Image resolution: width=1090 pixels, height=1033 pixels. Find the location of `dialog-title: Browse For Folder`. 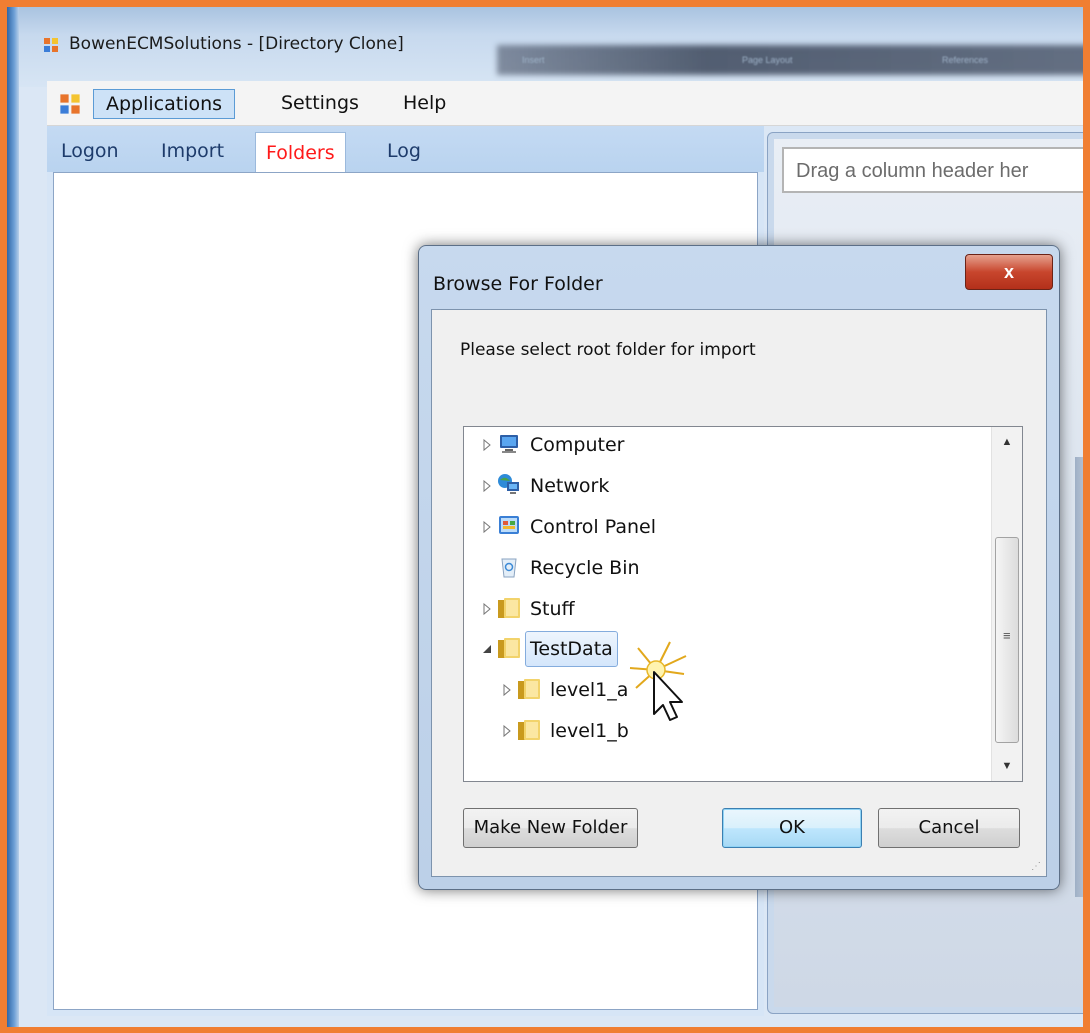

dialog-title: Browse For Folder is located at coordinates (518, 284).